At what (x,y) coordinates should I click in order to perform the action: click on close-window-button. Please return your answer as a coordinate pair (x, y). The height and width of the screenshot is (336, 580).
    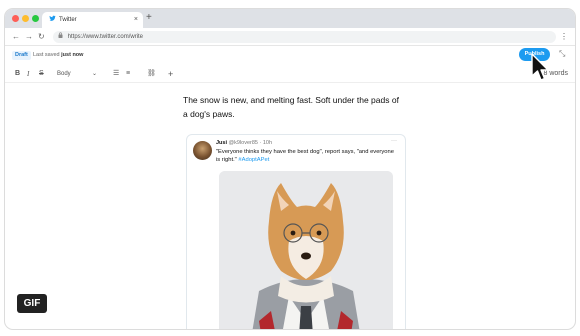
    Looking at the image, I should click on (15, 18).